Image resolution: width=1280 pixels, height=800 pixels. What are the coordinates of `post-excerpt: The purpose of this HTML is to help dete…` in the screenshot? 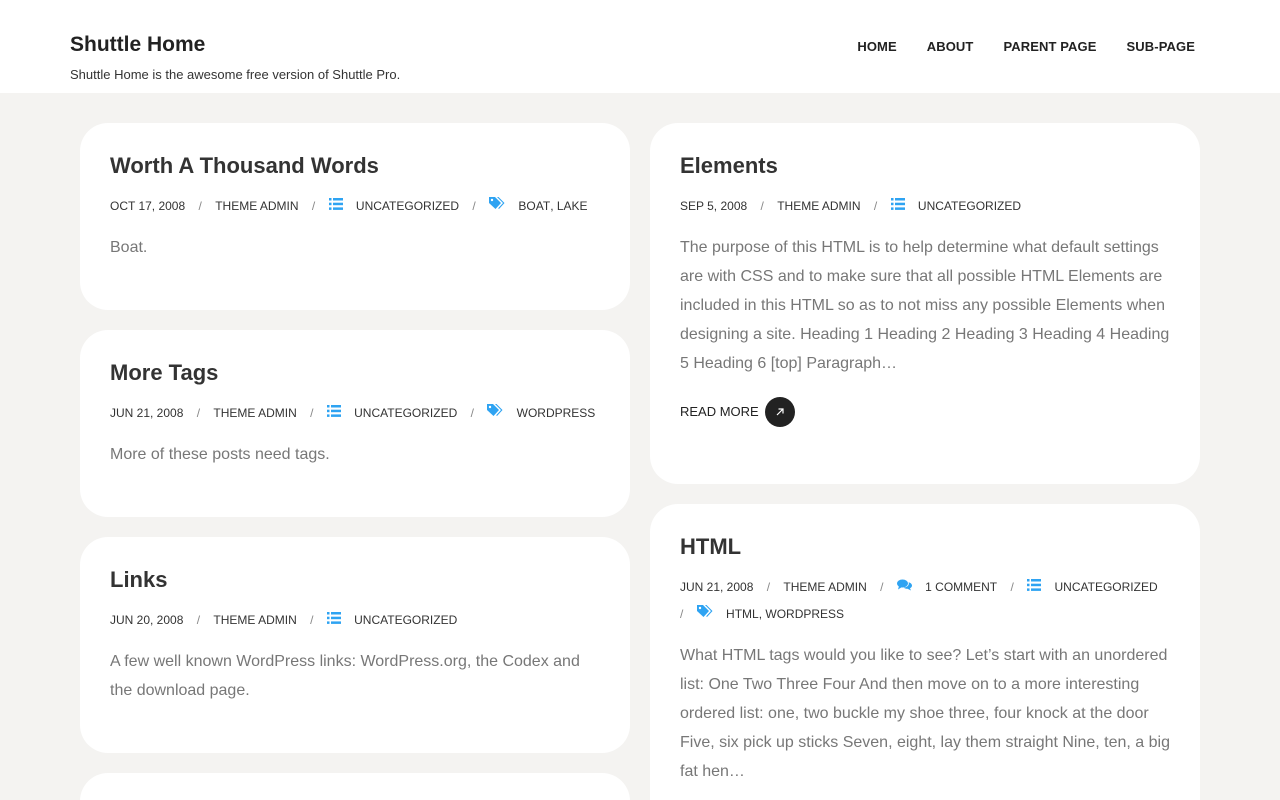 It's located at (925, 305).